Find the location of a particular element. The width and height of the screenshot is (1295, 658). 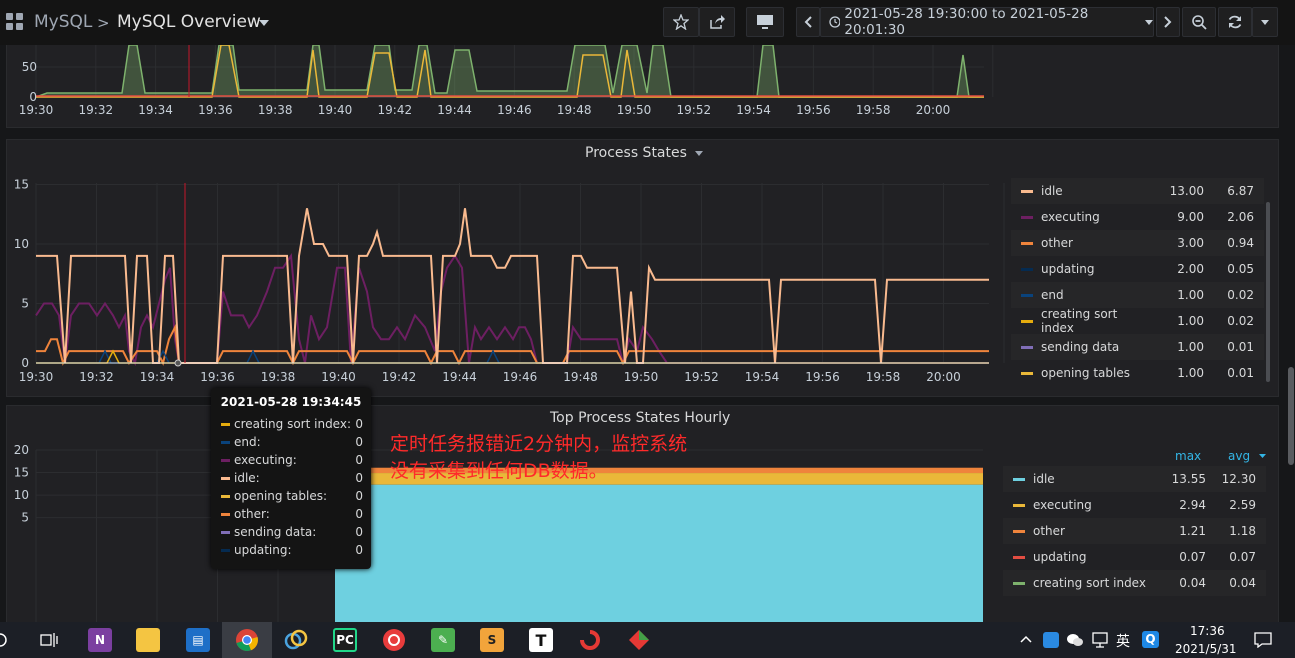

legend-item: executing 2.94 2.59 is located at coordinates (1134, 505).